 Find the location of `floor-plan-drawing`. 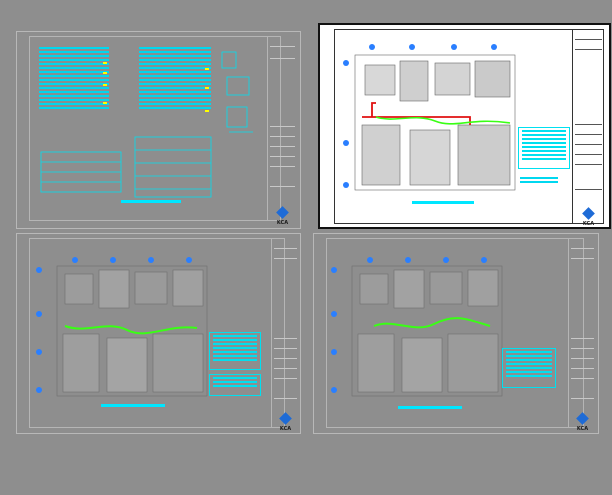

floor-plan-drawing is located at coordinates (417, 327).